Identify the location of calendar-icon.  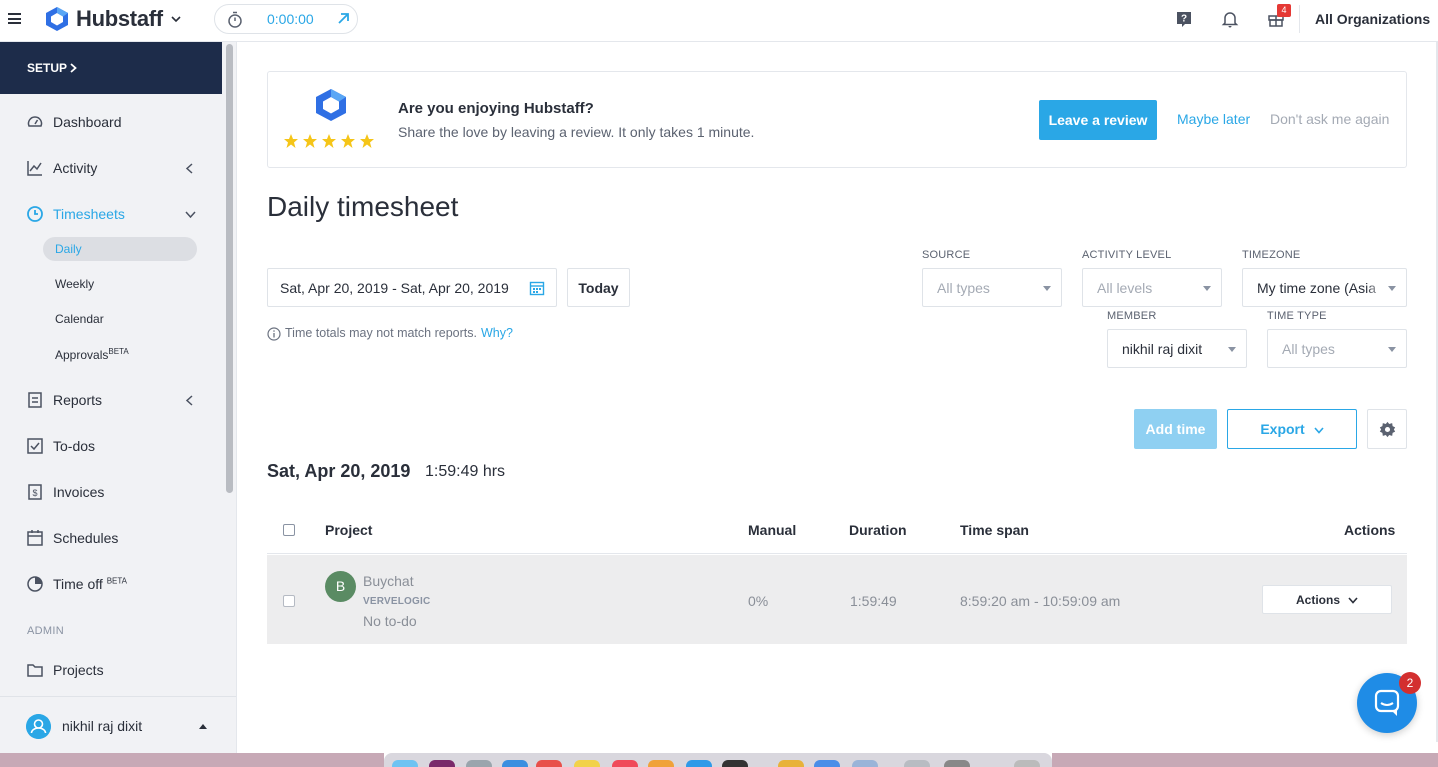
(537, 288).